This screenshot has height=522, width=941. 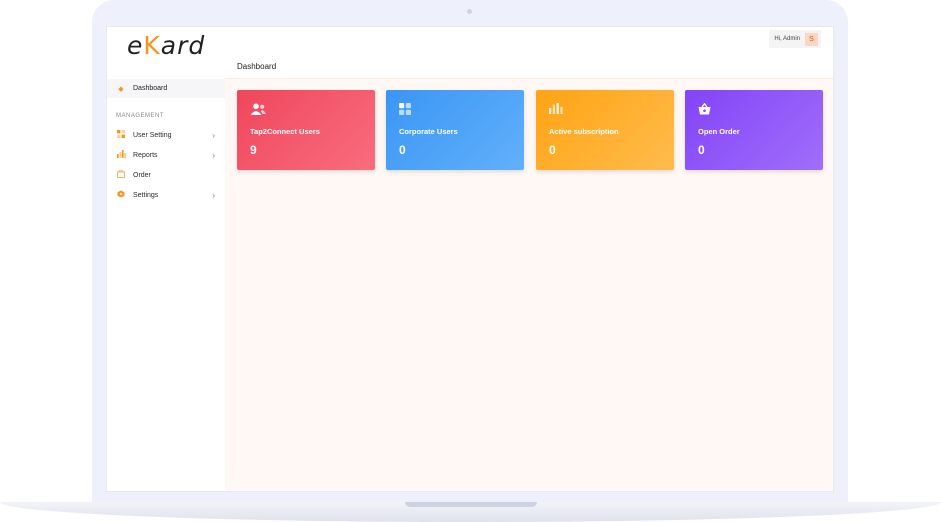 What do you see at coordinates (754, 130) in the screenshot?
I see `stat-card-open-order: Open Order 0` at bounding box center [754, 130].